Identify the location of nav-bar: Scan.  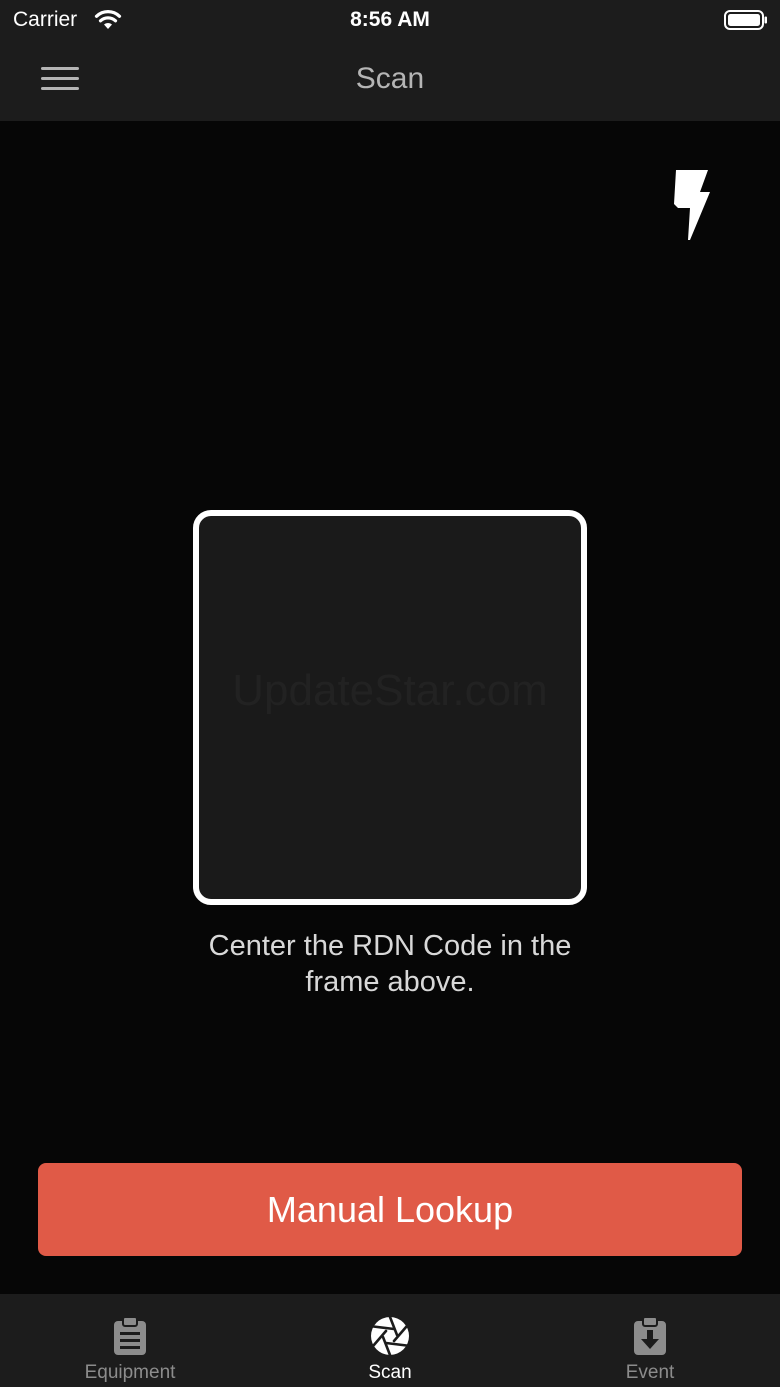
(390, 80).